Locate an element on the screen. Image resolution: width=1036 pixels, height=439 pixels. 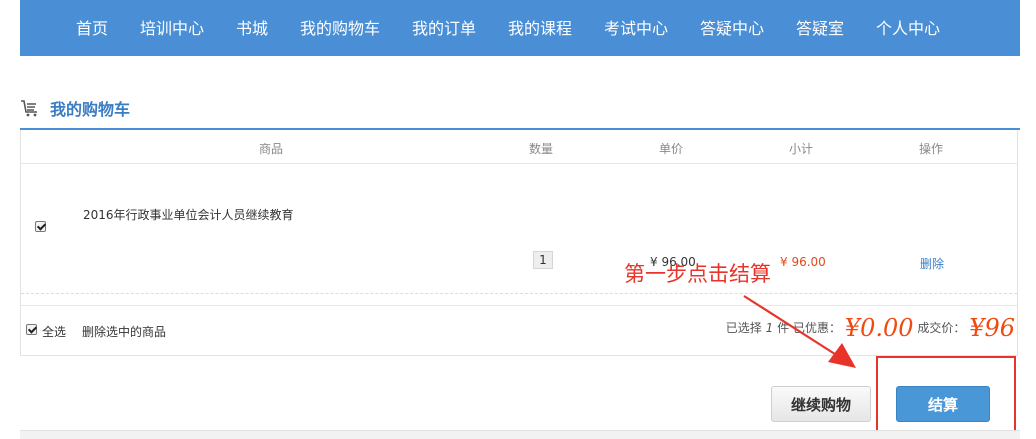
nav-my-orders: 我的订单 is located at coordinates (444, 28).